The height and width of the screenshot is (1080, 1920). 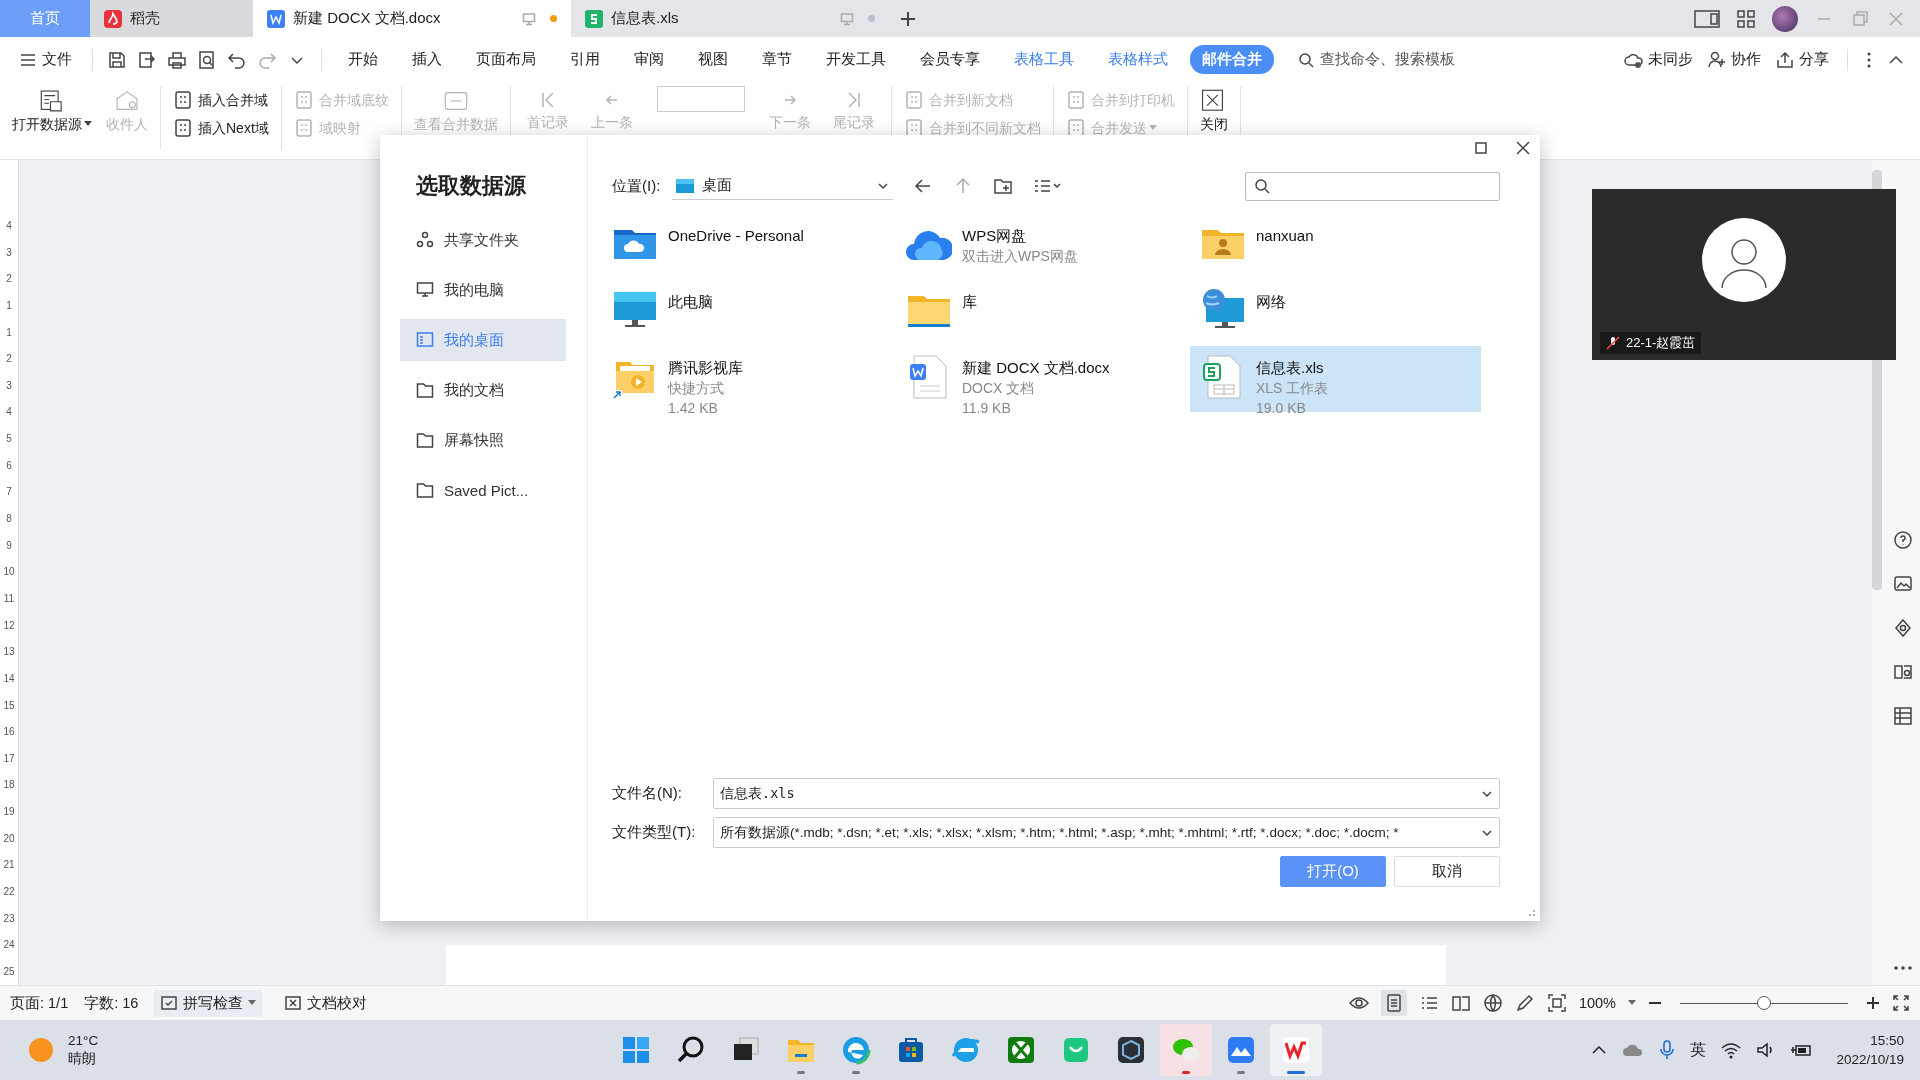 I want to click on clock-date: 2022/10/19, so click(x=1870, y=1059).